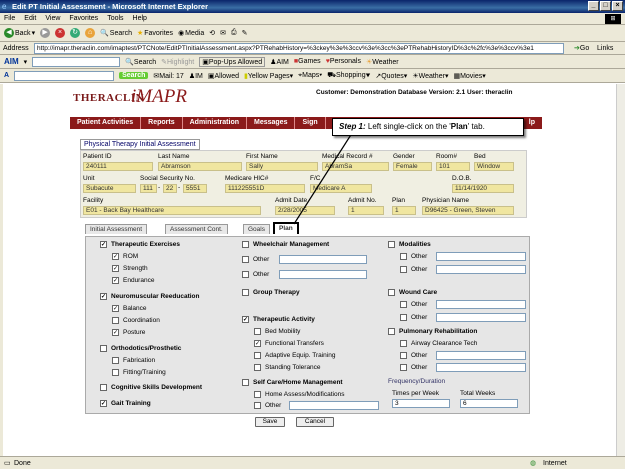  Describe the element at coordinates (140, 62) in the screenshot. I see `aim-search-button: 🔍Search` at that location.